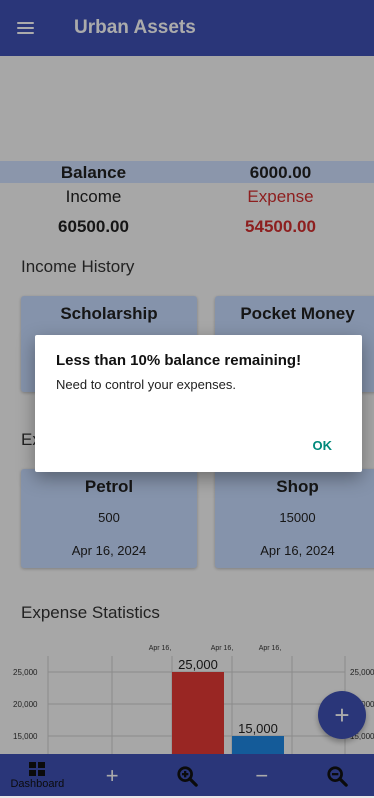 This screenshot has width=374, height=798. What do you see at coordinates (179, 360) in the screenshot?
I see `dialog-title: Less than 10% balance remaining!` at bounding box center [179, 360].